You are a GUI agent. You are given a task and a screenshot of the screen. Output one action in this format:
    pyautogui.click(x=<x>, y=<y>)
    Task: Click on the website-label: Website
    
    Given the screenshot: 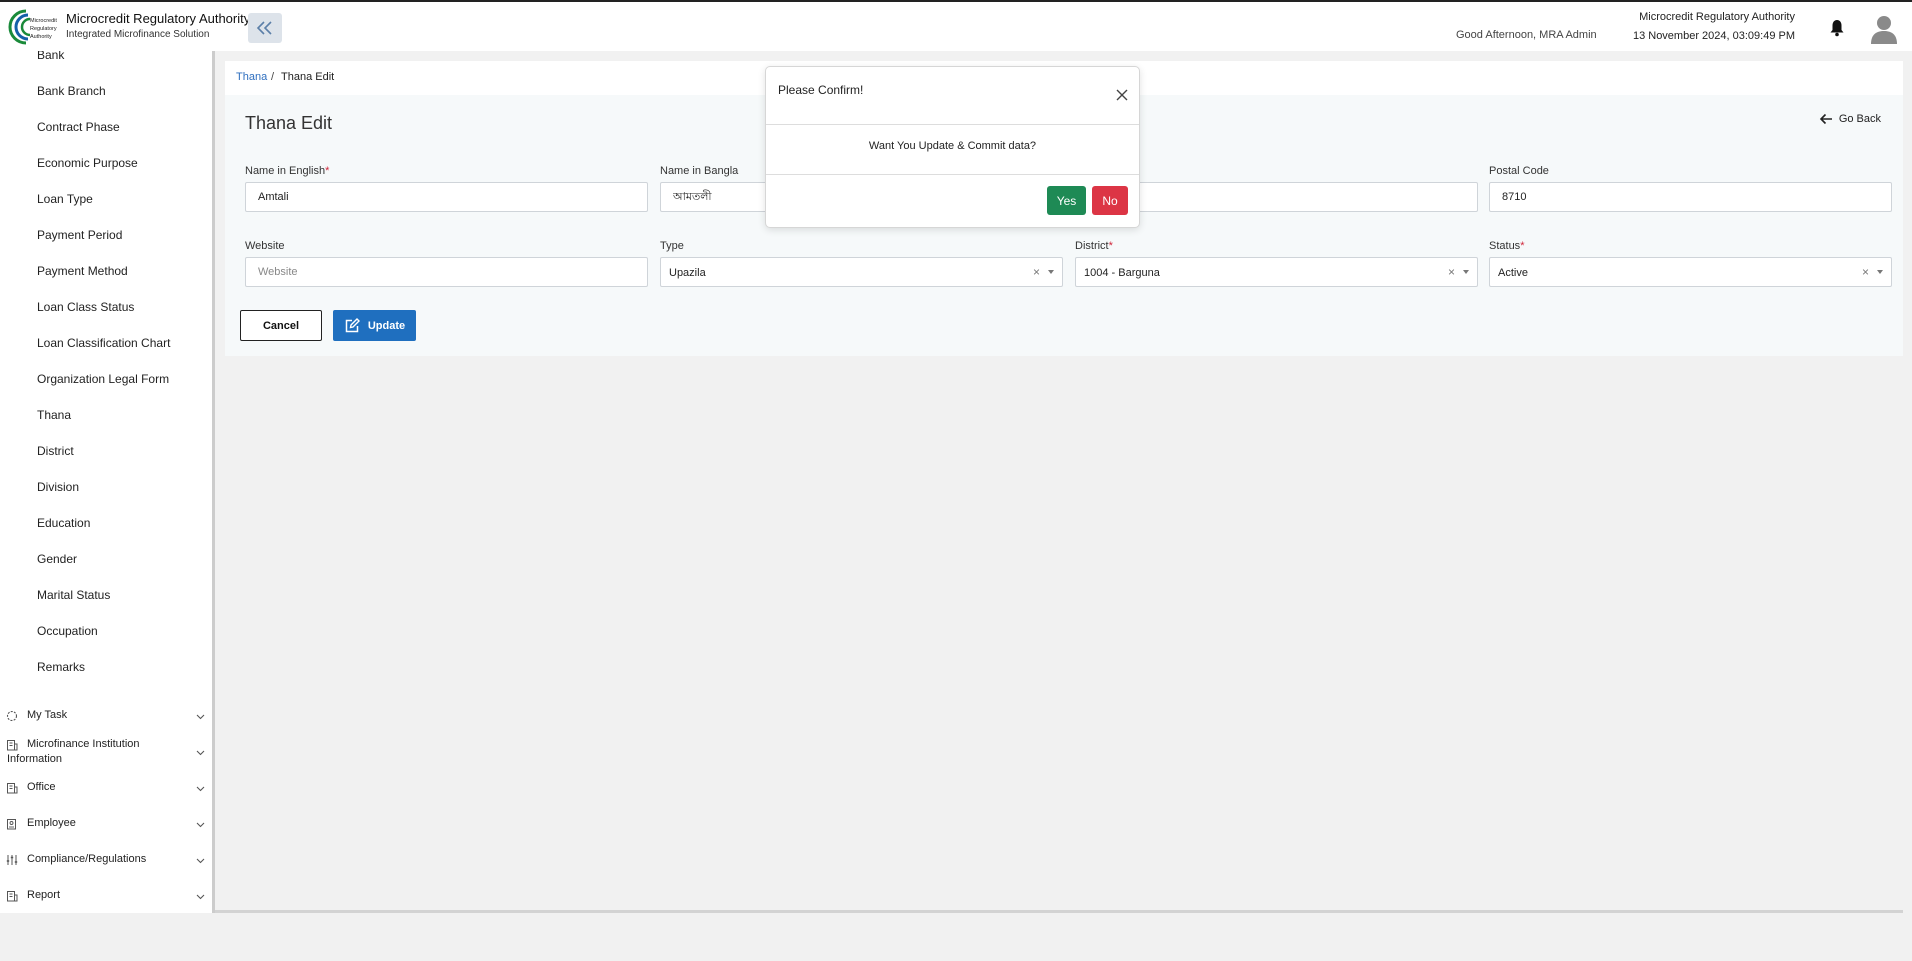 What is the action you would take?
    pyautogui.click(x=265, y=246)
    